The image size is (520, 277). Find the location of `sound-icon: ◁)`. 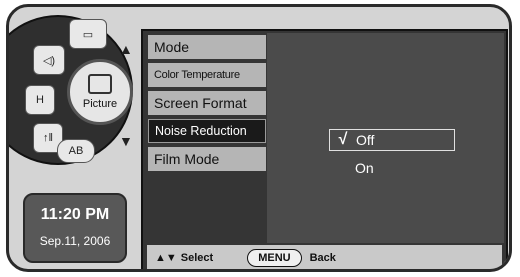

sound-icon: ◁) is located at coordinates (49, 60).